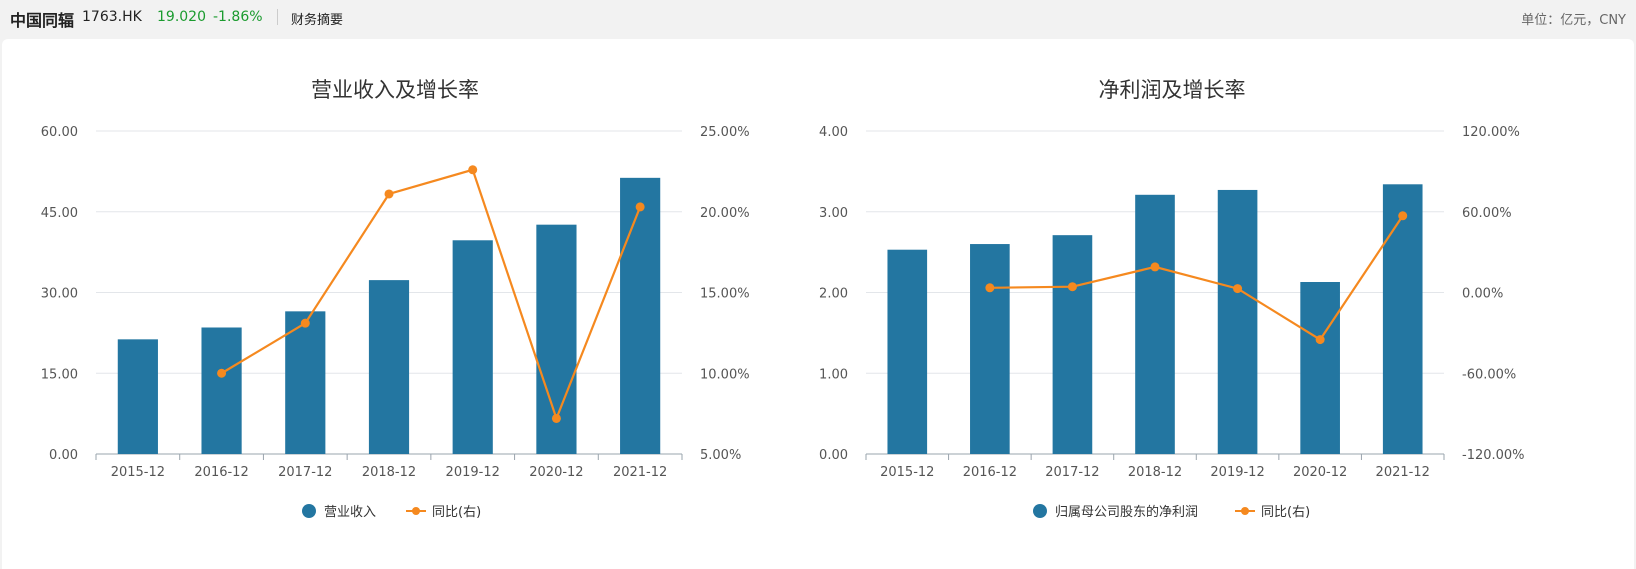 The width and height of the screenshot is (1636, 569). Describe the element at coordinates (59, 132) in the screenshot. I see `left-tick-label: 60.00` at that location.